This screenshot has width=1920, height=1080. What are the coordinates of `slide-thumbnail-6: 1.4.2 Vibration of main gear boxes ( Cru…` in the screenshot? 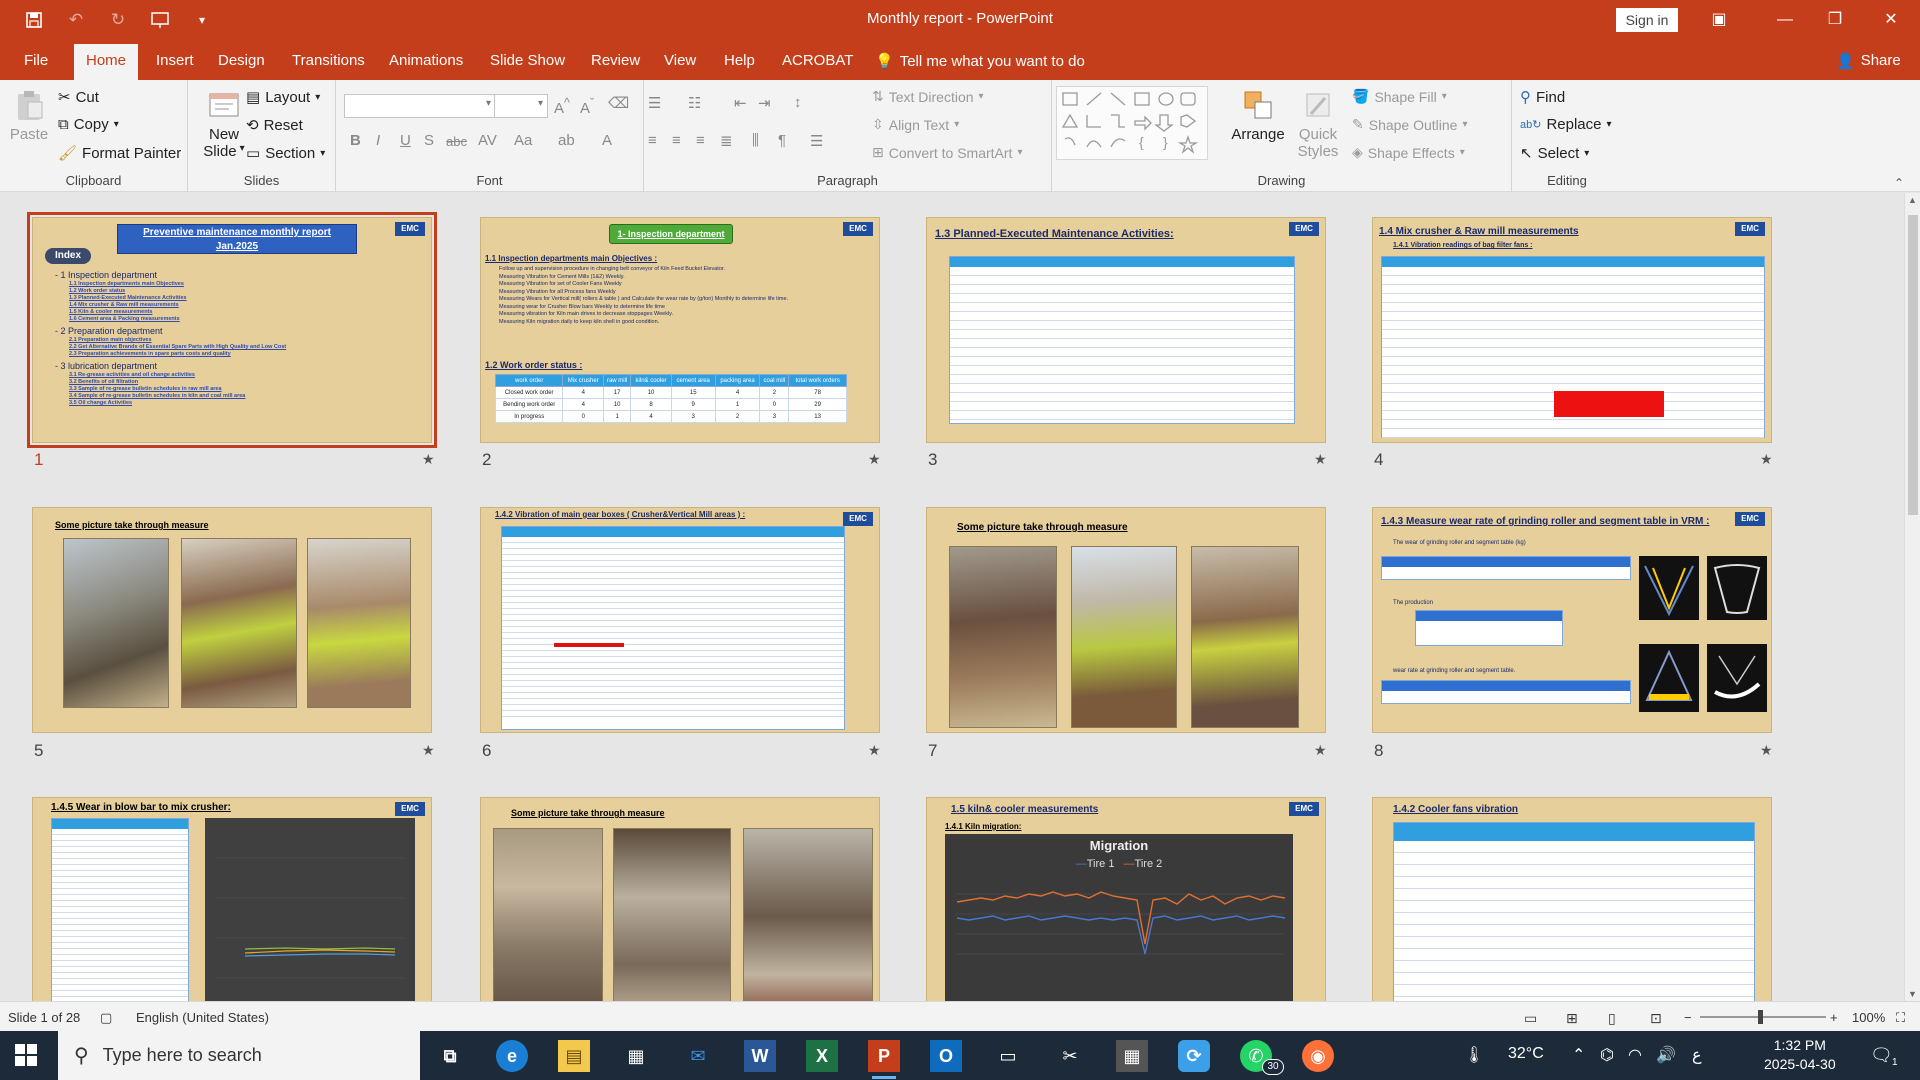 It's located at (680, 620).